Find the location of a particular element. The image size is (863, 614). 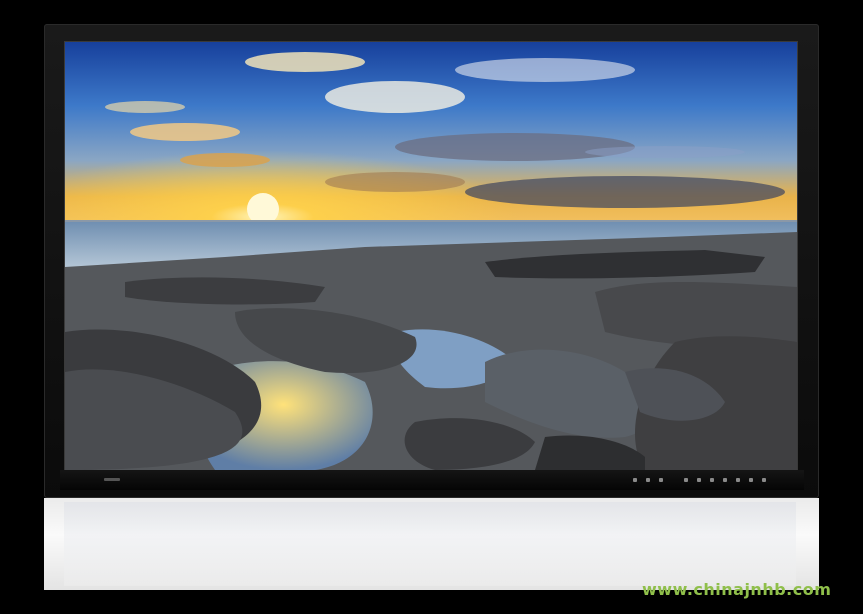

power-led-icon is located at coordinates (112, 479).